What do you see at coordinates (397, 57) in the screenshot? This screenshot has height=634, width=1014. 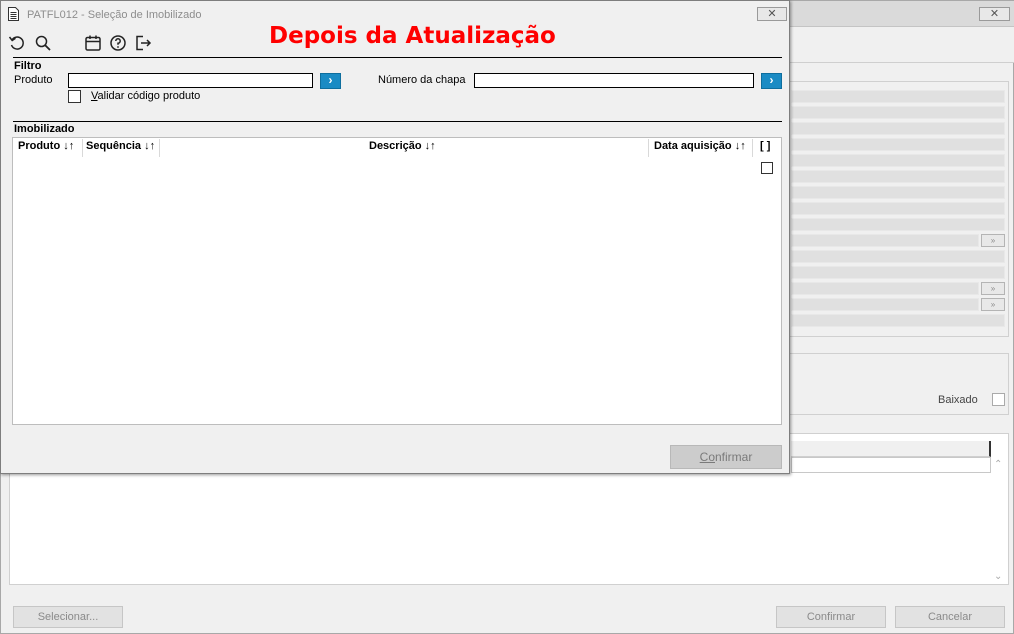 I see `toolbar-divider` at bounding box center [397, 57].